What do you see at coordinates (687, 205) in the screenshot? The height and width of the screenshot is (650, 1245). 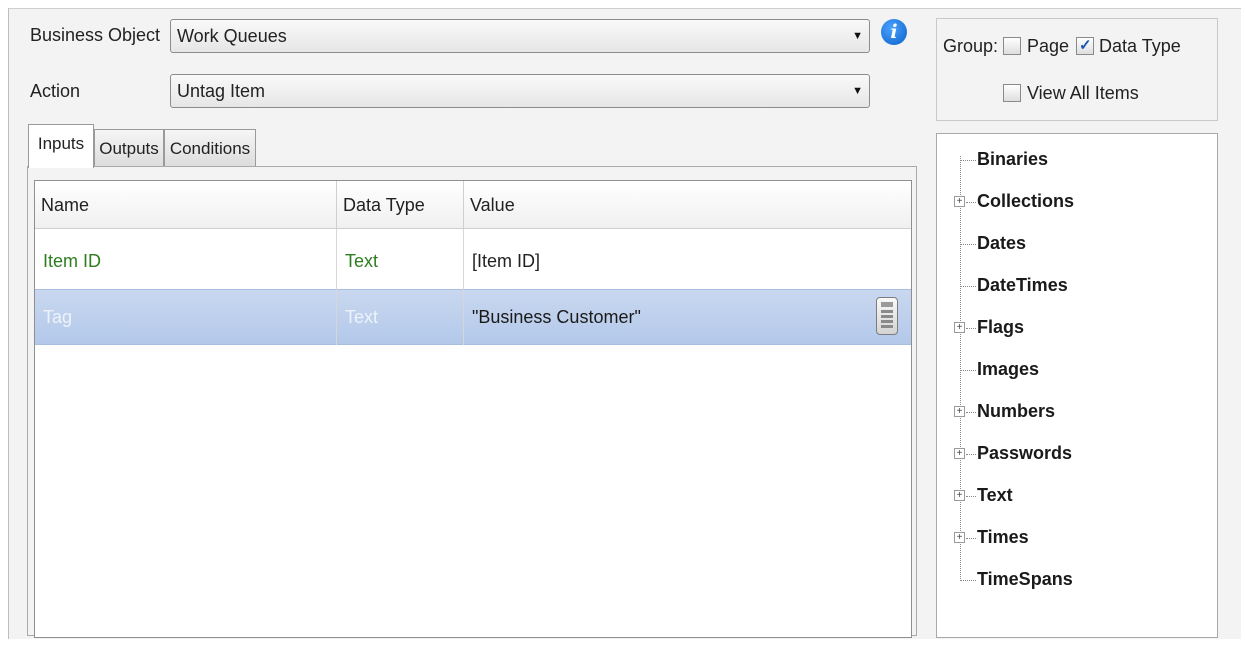 I see `column-header-value: Value` at bounding box center [687, 205].